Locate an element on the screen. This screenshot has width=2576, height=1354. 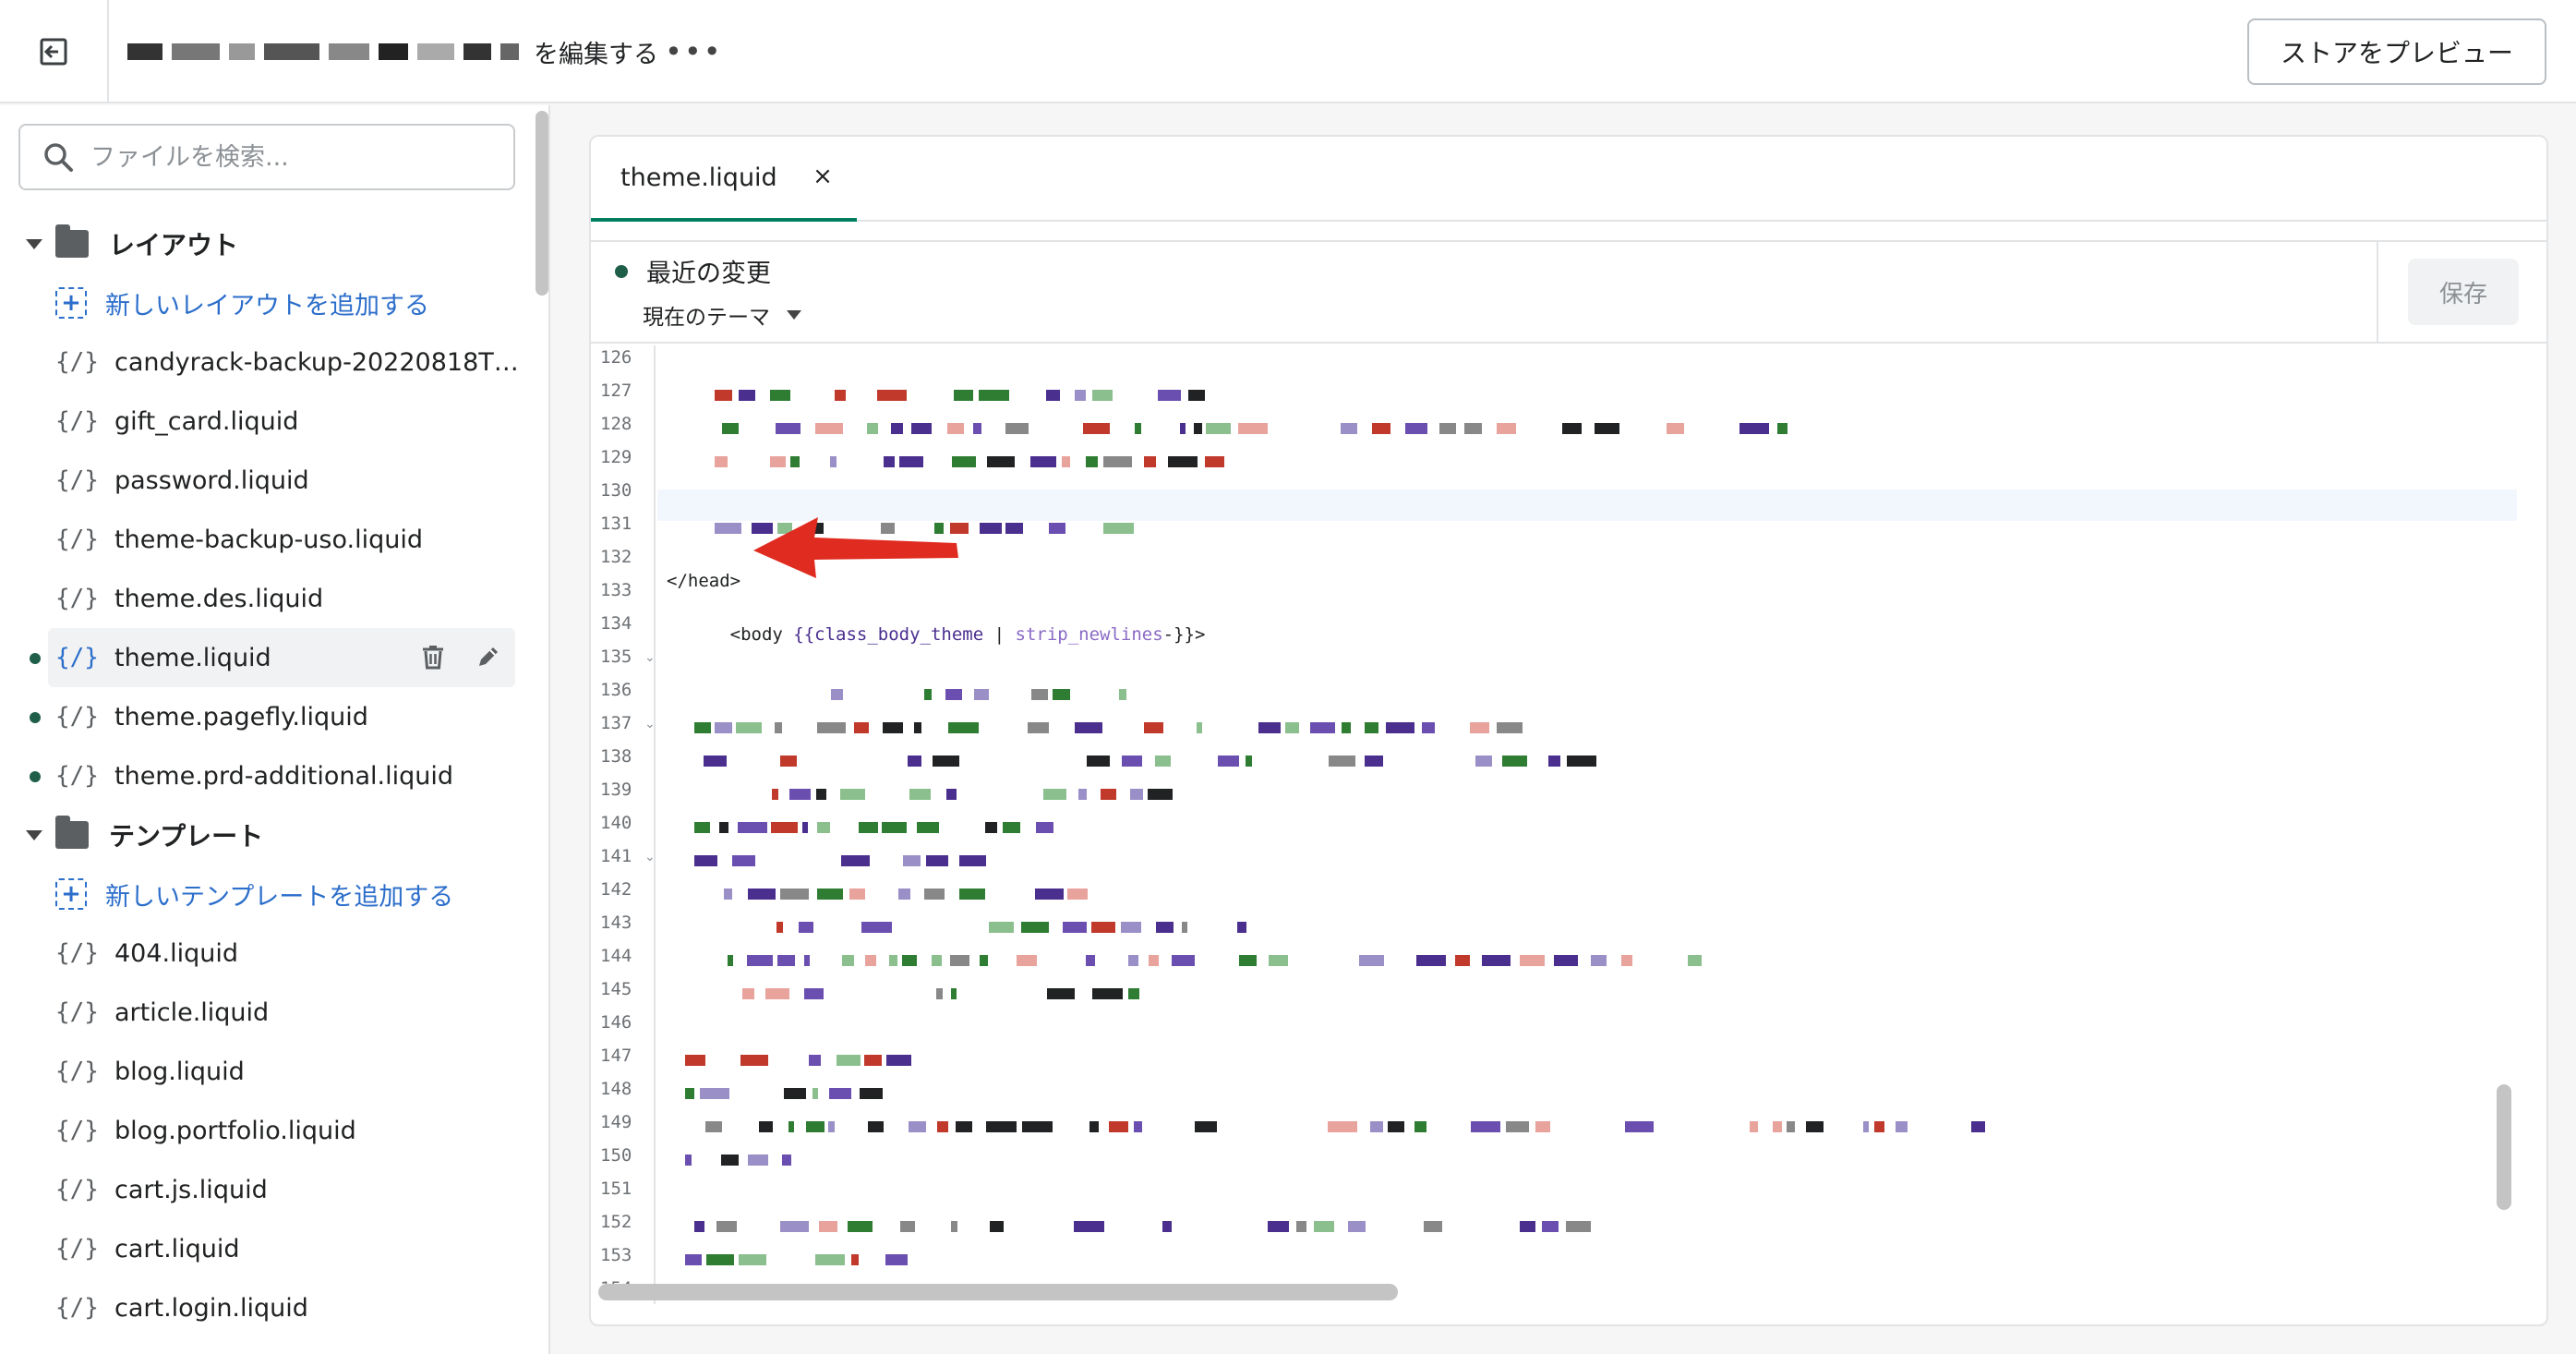
file-item-active: {/} theme.liquid is located at coordinates (272, 657).